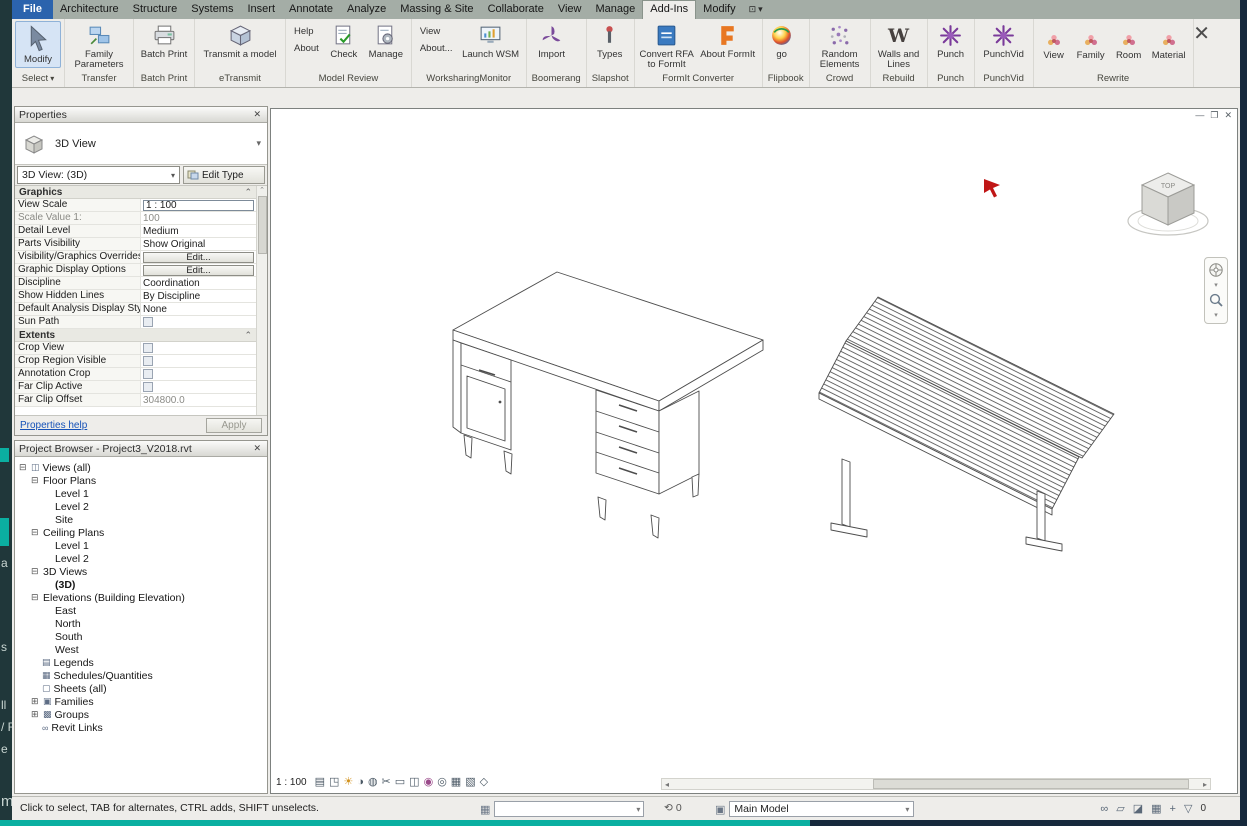 This screenshot has height=826, width=1247. What do you see at coordinates (141, 519) in the screenshot?
I see `tree-item-site: Site` at bounding box center [141, 519].